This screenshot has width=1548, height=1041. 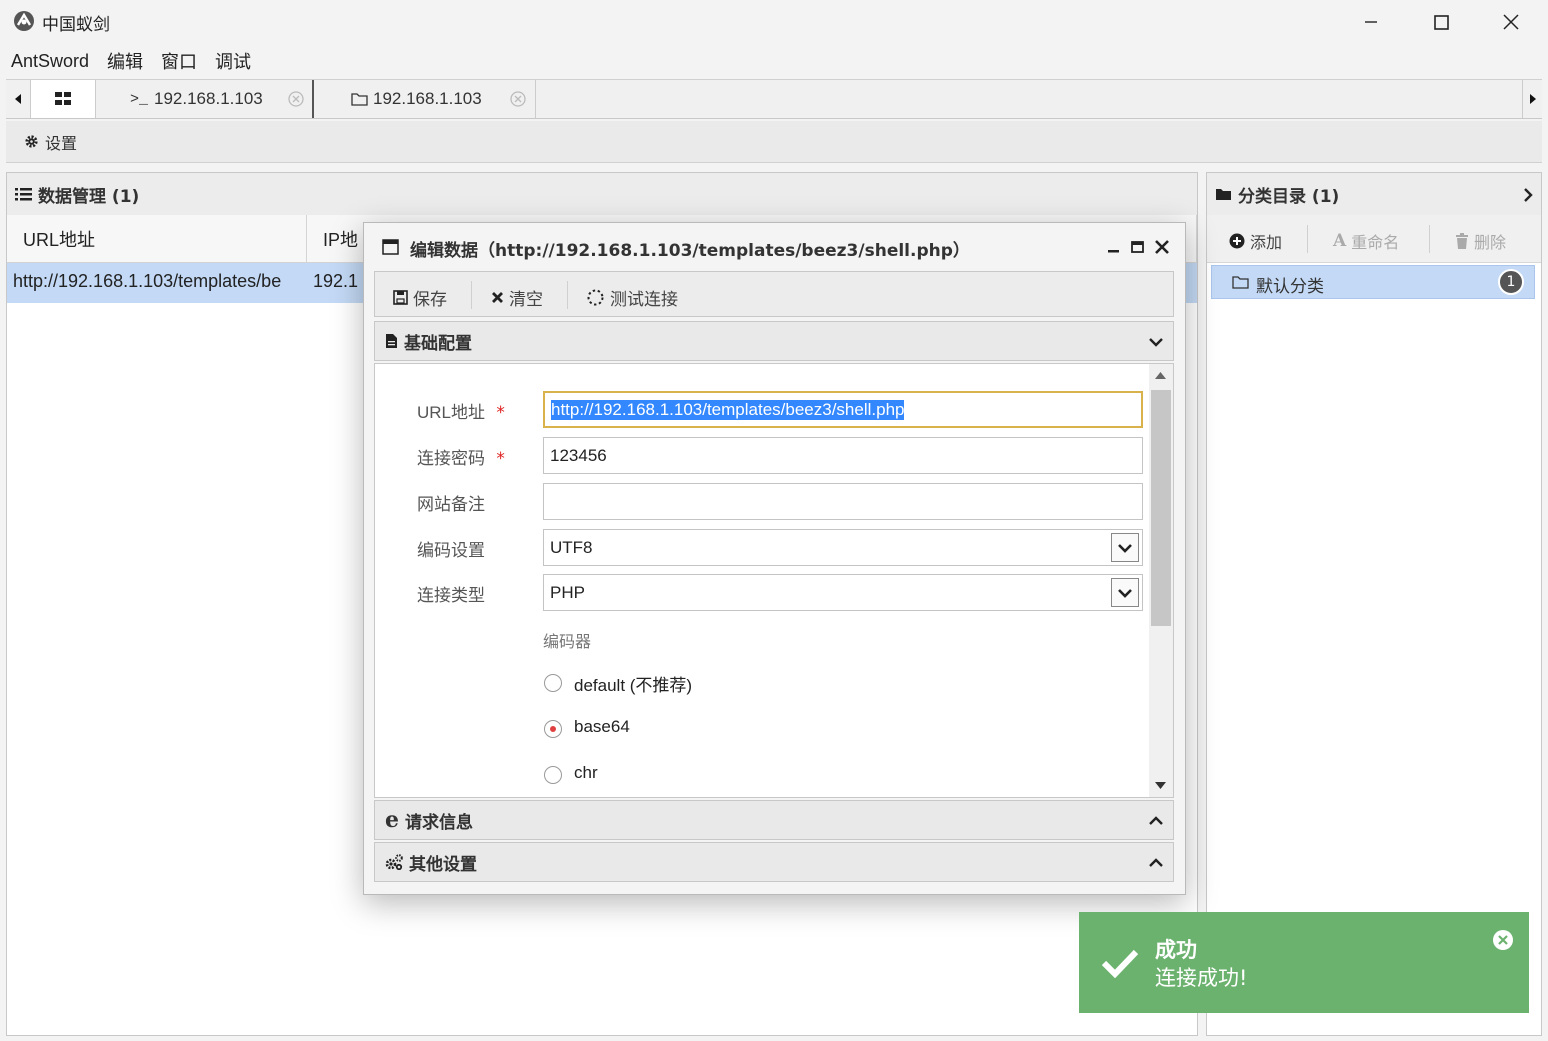 What do you see at coordinates (179, 61) in the screenshot?
I see `menu-window: 窗口` at bounding box center [179, 61].